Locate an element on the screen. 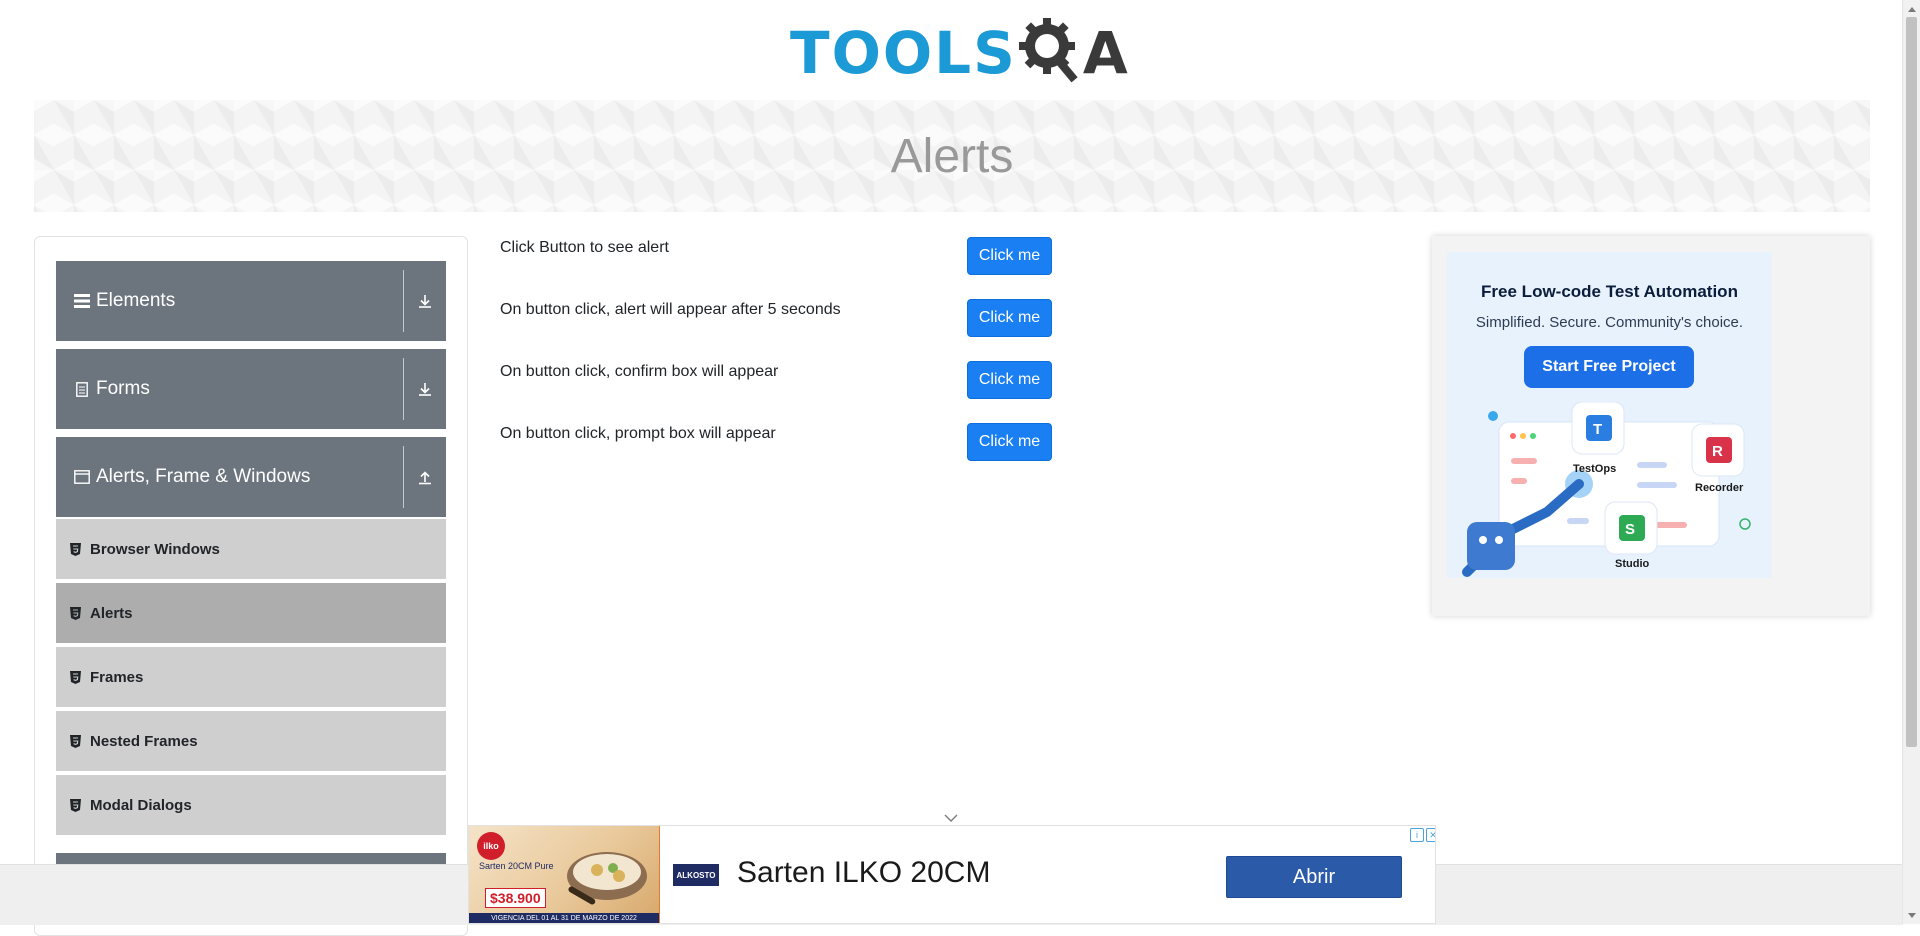 The height and width of the screenshot is (936, 1920). page-title: Alerts is located at coordinates (952, 156).